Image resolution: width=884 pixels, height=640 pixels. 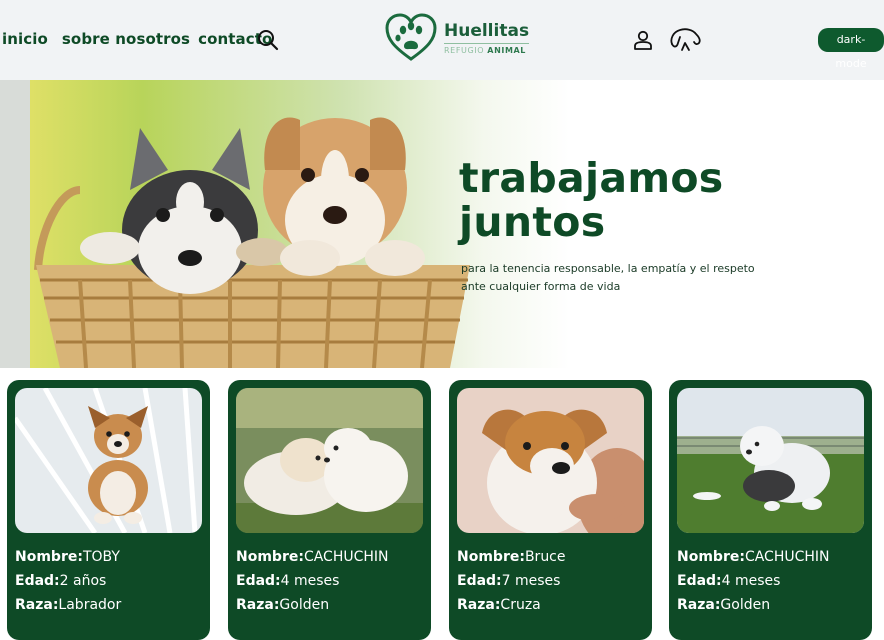 I want to click on hero-title: trabajamos juntos, so click(x=591, y=200).